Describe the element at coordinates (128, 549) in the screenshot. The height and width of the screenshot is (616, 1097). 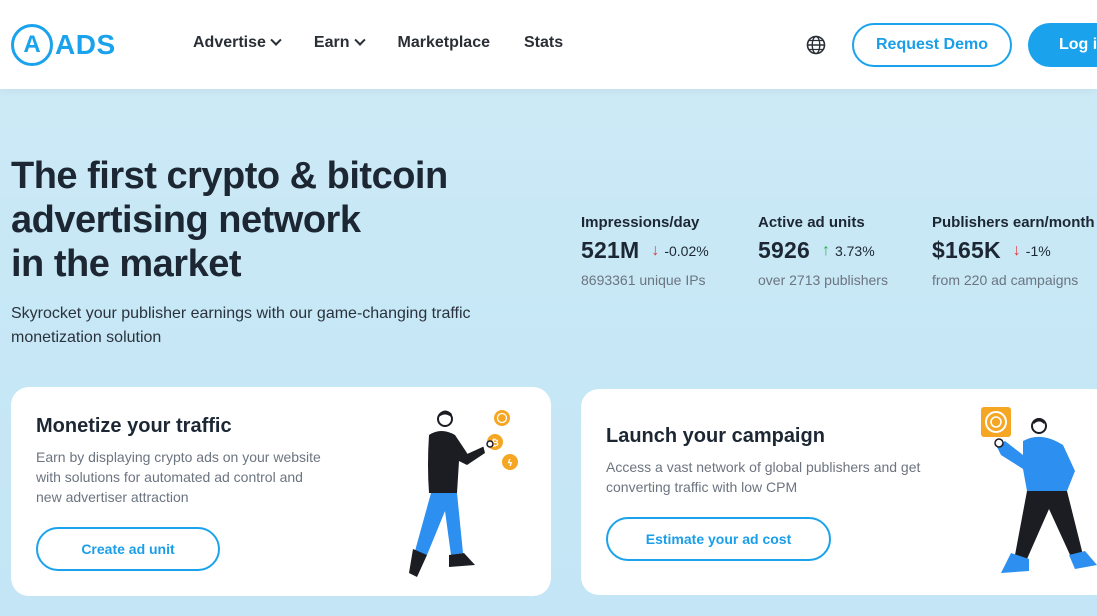
I see `create-ad-unit-button: Create ad unit` at that location.